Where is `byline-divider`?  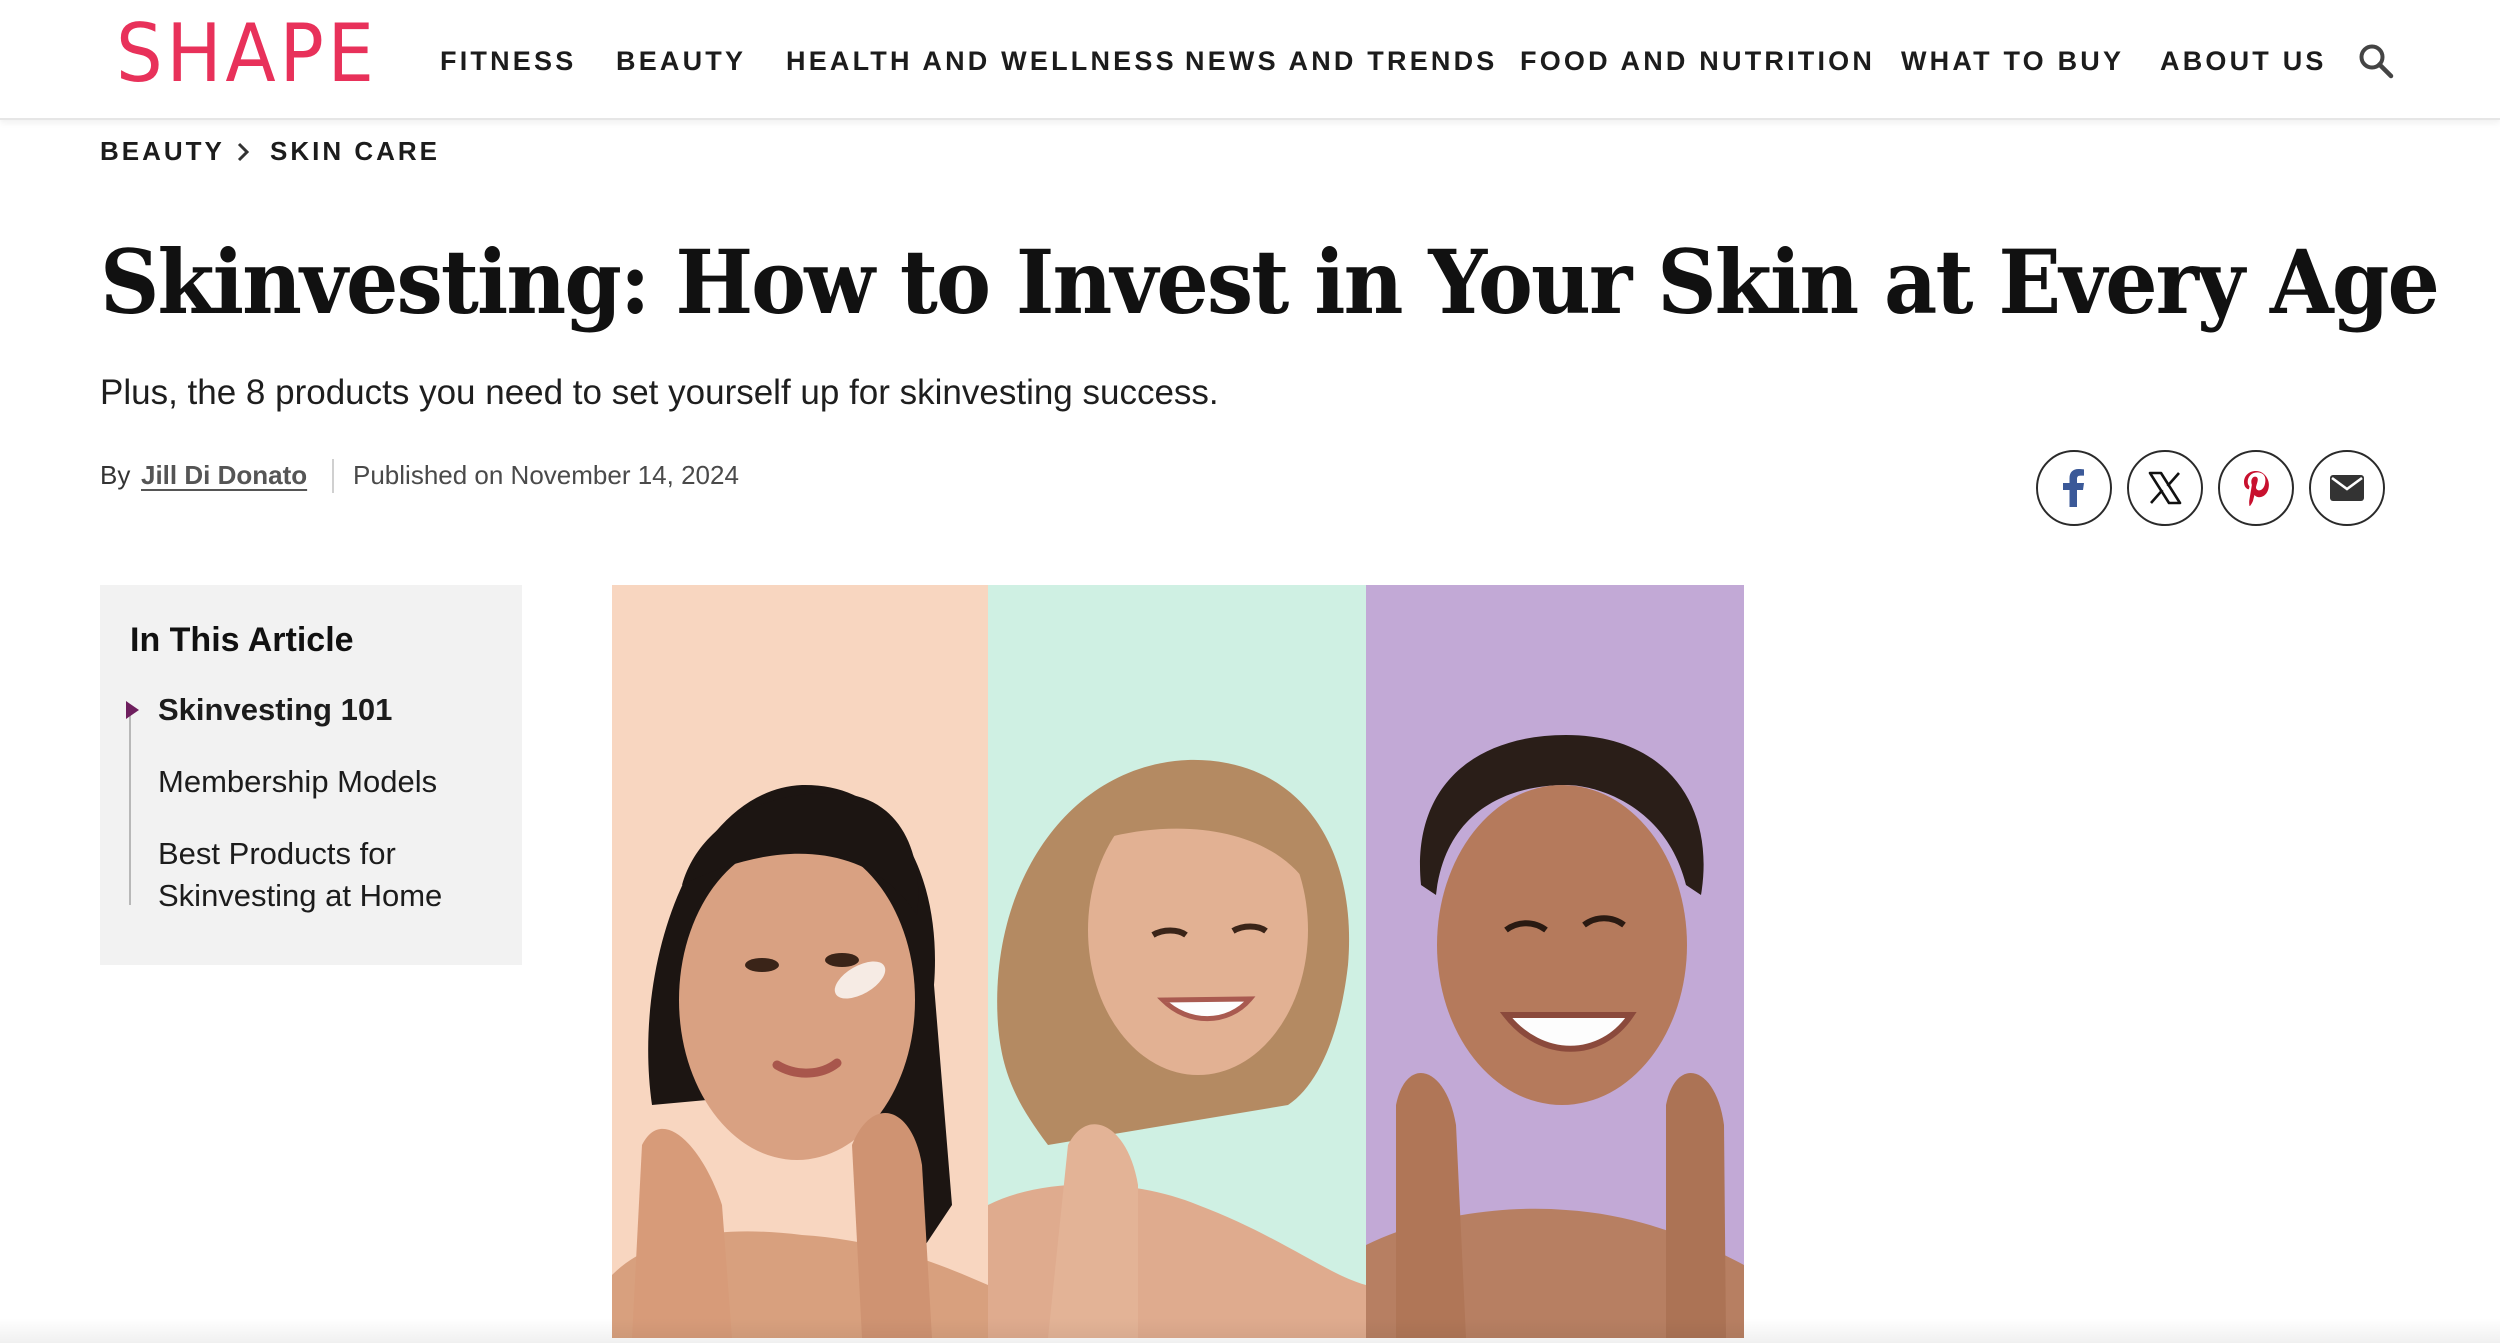 byline-divider is located at coordinates (333, 476).